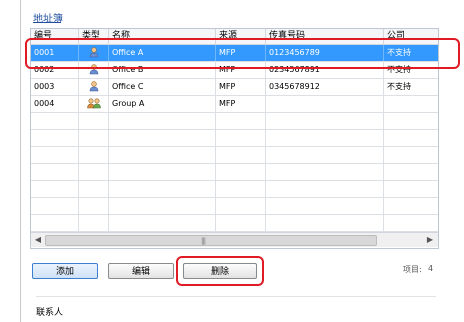 The height and width of the screenshot is (322, 464). I want to click on item-count-value: 4, so click(431, 268).